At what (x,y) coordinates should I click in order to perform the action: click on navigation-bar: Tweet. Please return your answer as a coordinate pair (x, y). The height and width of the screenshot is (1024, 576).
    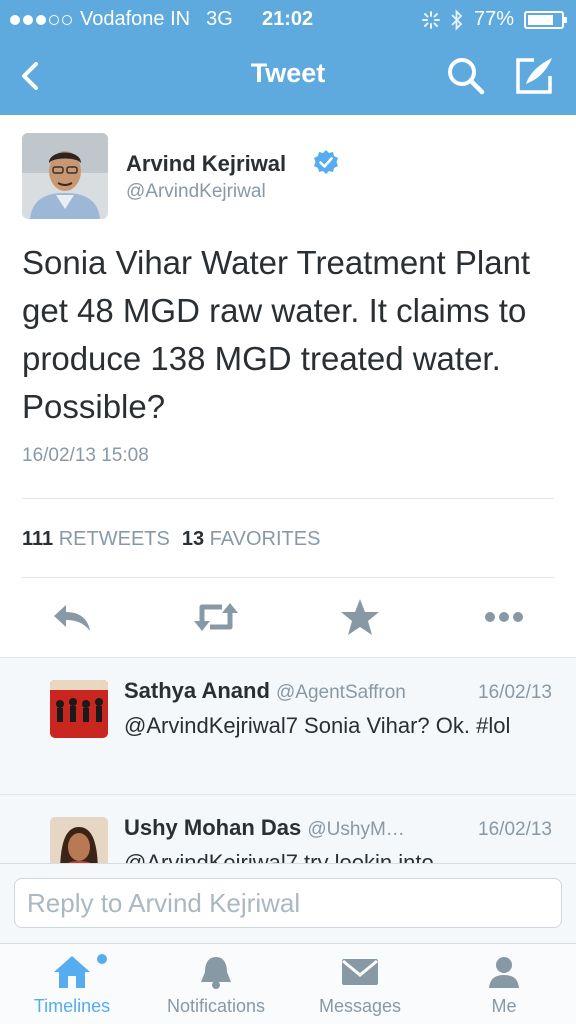
    Looking at the image, I should click on (288, 76).